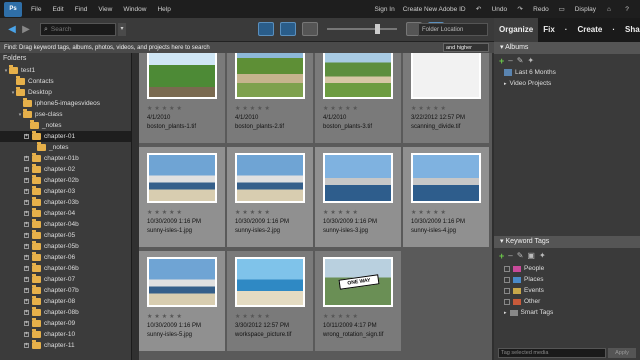  Describe the element at coordinates (65, 268) in the screenshot. I see `folder-item: + chapter-06b` at that location.